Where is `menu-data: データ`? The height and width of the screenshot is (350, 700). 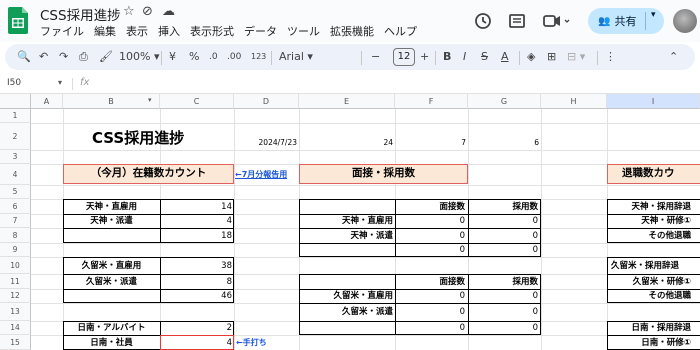 menu-data: データ is located at coordinates (260, 31).